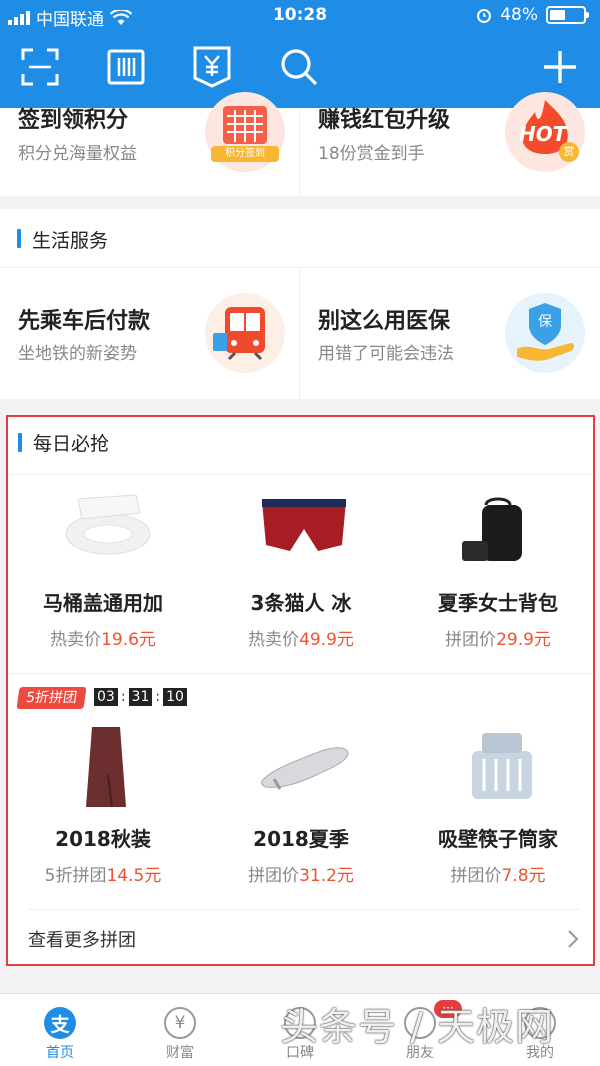 The height and width of the screenshot is (1066, 600). I want to click on tile-medical-insurance: 别这么用医保 用错了可能会违法 保, so click(449, 333).